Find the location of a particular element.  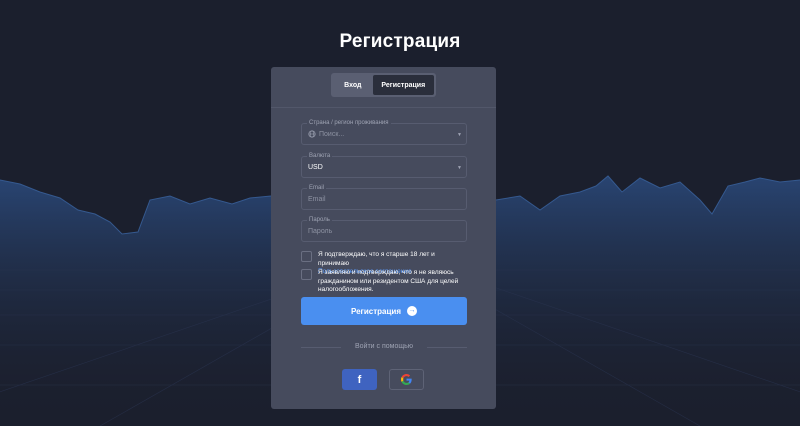

google-login-button is located at coordinates (406, 379).